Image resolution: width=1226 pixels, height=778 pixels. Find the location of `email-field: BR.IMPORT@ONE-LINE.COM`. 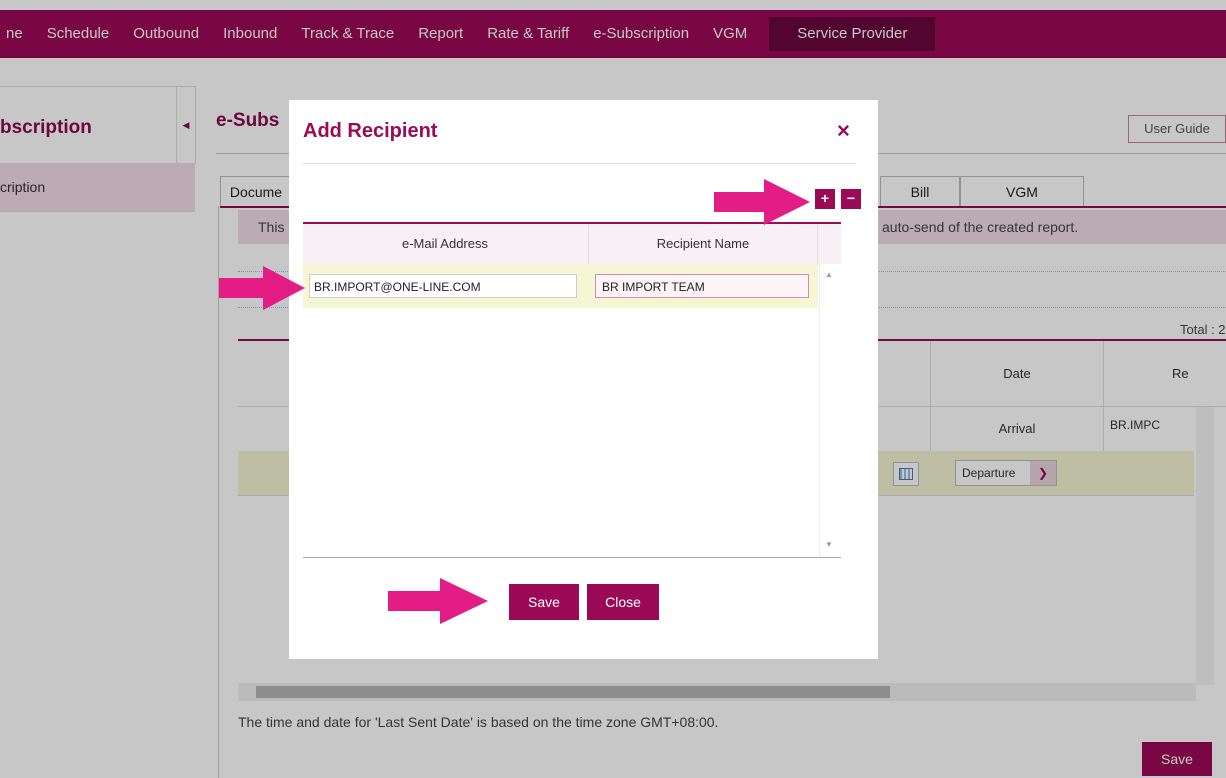

email-field: BR.IMPORT@ONE-LINE.COM is located at coordinates (443, 286).